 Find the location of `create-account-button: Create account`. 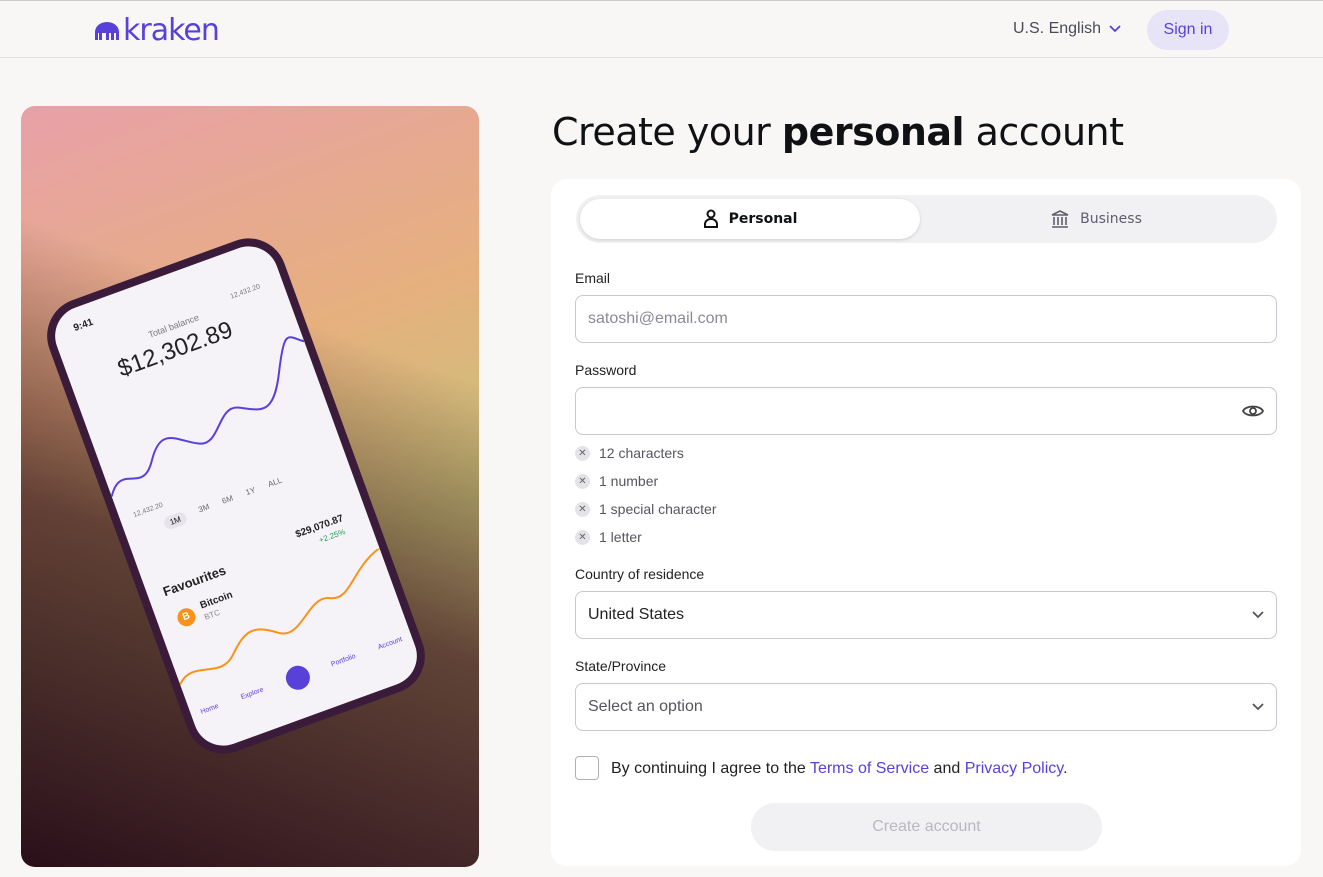

create-account-button: Create account is located at coordinates (926, 827).